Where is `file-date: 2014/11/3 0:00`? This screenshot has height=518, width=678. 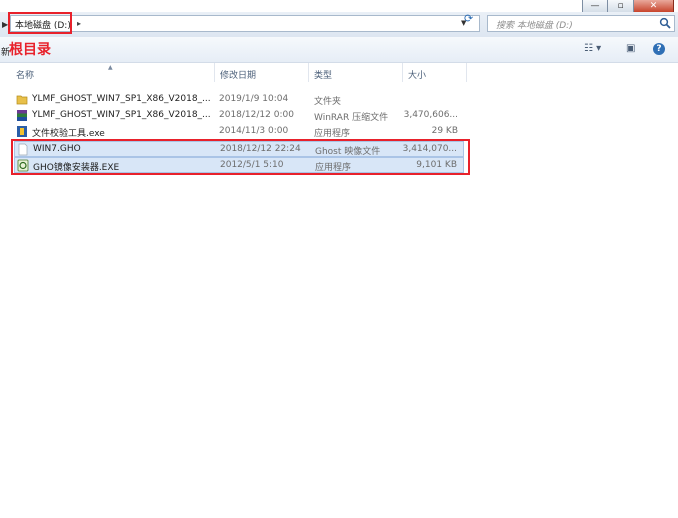 file-date: 2014/11/3 0:00 is located at coordinates (254, 131).